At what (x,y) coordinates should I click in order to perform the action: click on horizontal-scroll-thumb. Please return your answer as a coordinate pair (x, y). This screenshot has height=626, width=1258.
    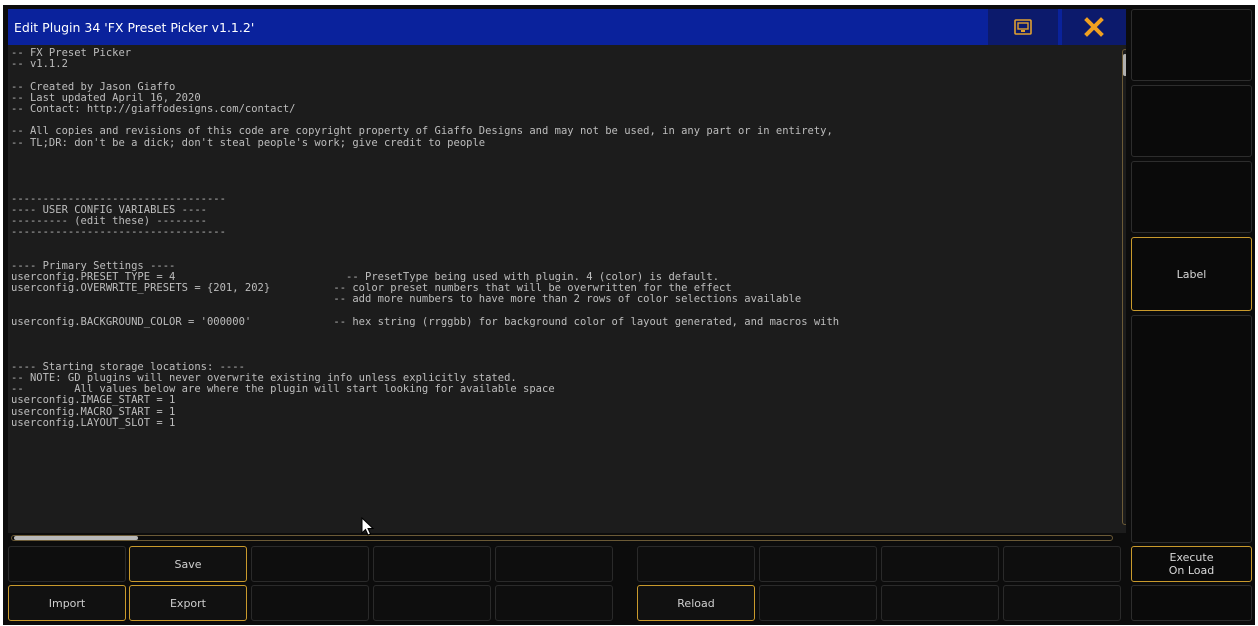
    Looking at the image, I should click on (76, 538).